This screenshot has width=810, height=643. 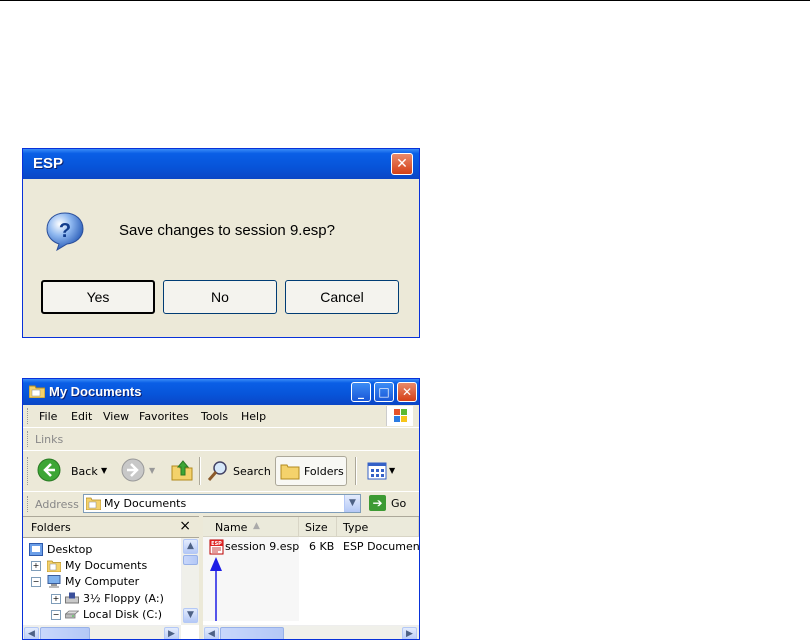 I want to click on search-button: Search, so click(x=239, y=471).